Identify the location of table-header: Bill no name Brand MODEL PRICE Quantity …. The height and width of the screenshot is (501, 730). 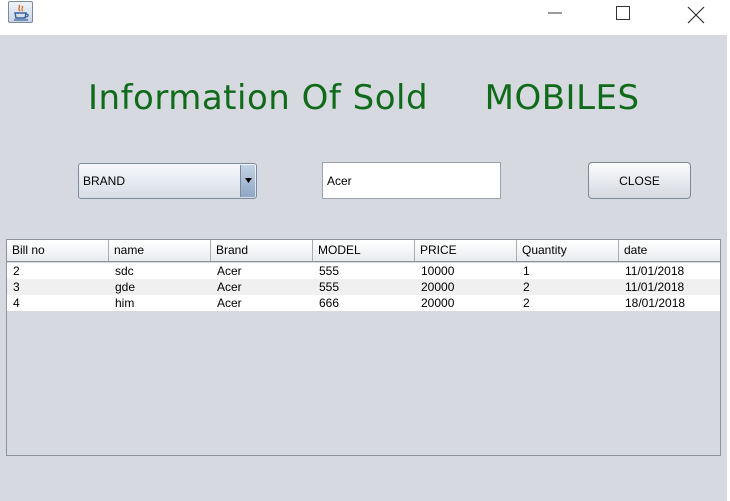
(363, 251).